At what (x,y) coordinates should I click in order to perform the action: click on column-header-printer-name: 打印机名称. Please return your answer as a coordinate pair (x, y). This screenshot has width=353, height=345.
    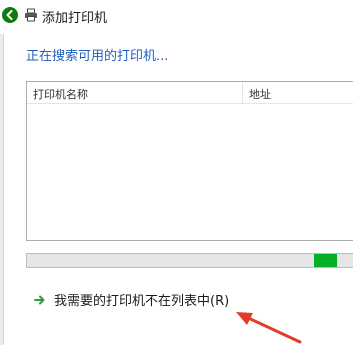
    Looking at the image, I should click on (60, 94).